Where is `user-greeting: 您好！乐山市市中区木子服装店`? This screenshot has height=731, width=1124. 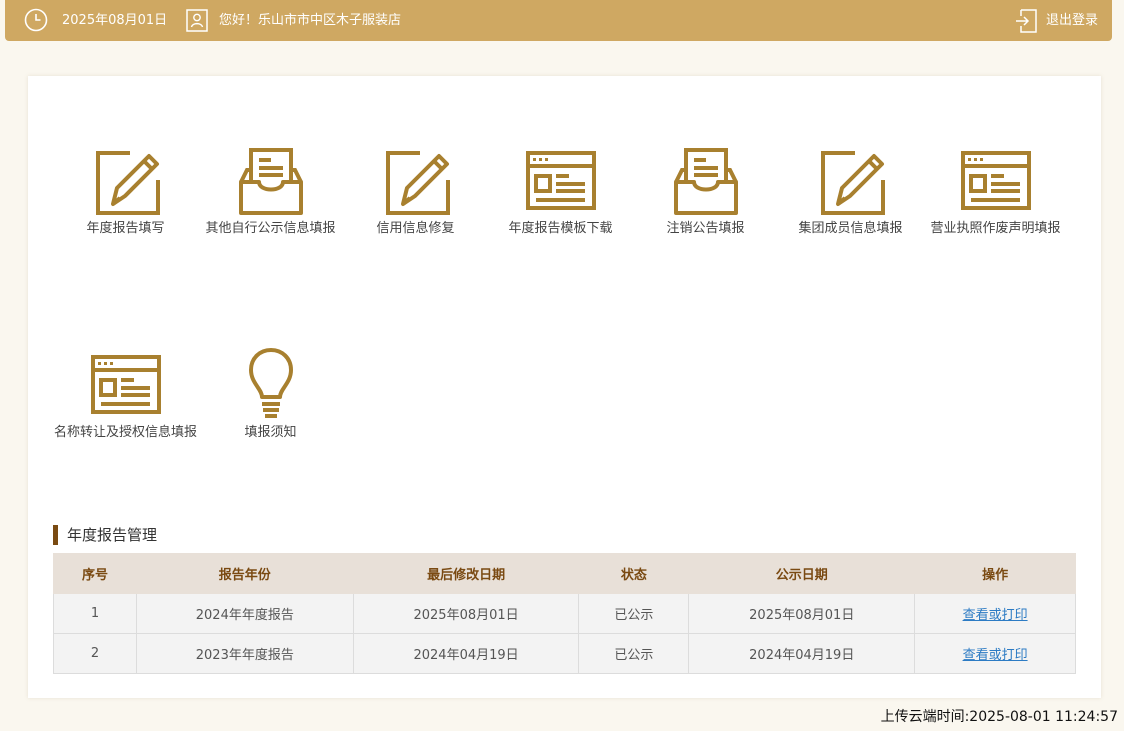
user-greeting: 您好！乐山市市中区木子服装店 is located at coordinates (310, 20).